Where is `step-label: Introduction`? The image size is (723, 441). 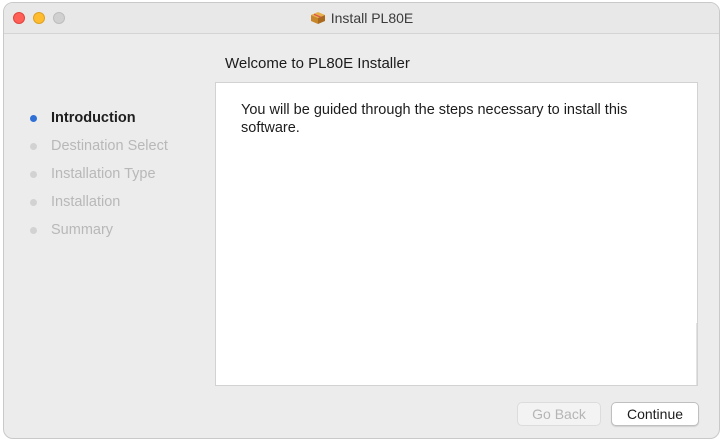
step-label: Introduction is located at coordinates (93, 118).